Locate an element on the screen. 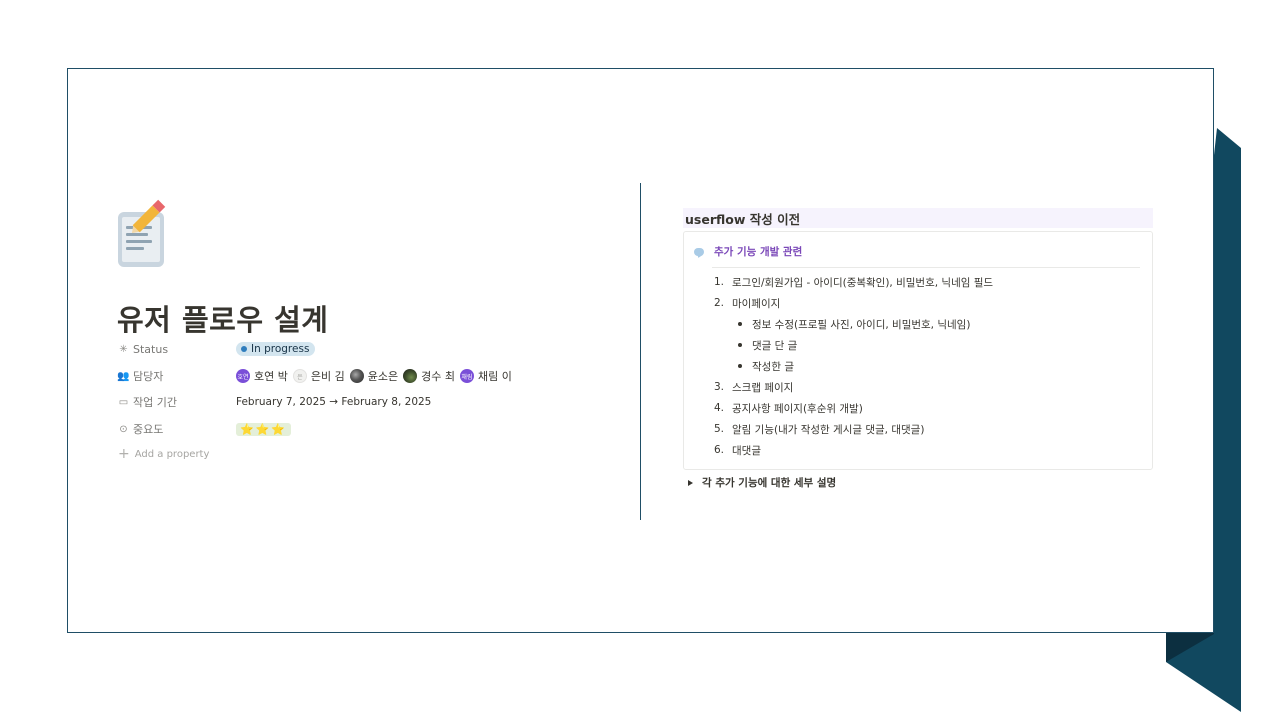  memo-pencil-icon is located at coordinates (142, 233).